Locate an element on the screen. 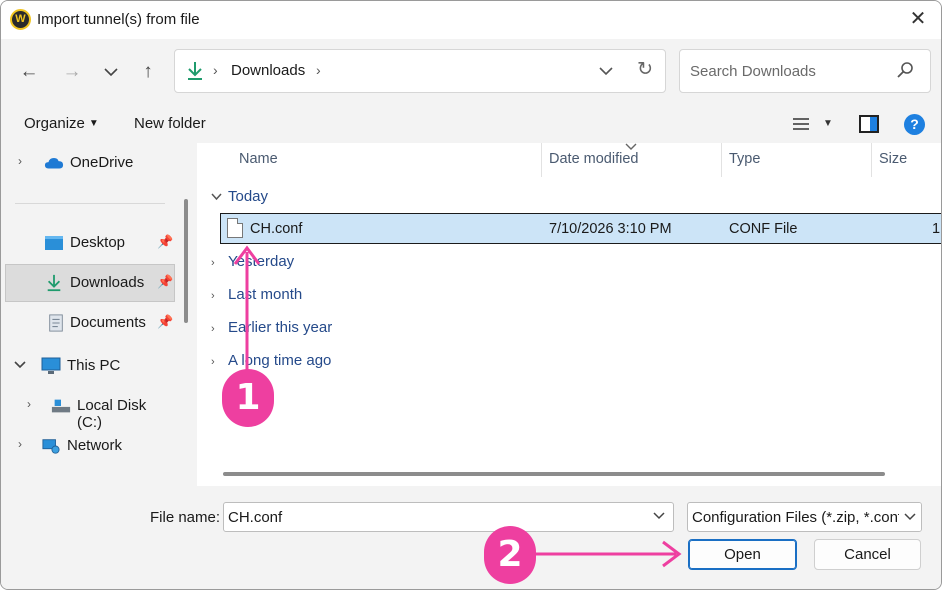 The image size is (942, 590). file-row-ch-conf: CH.conf 7/10/2026 3:10 PM CONF File 1 is located at coordinates (580, 228).